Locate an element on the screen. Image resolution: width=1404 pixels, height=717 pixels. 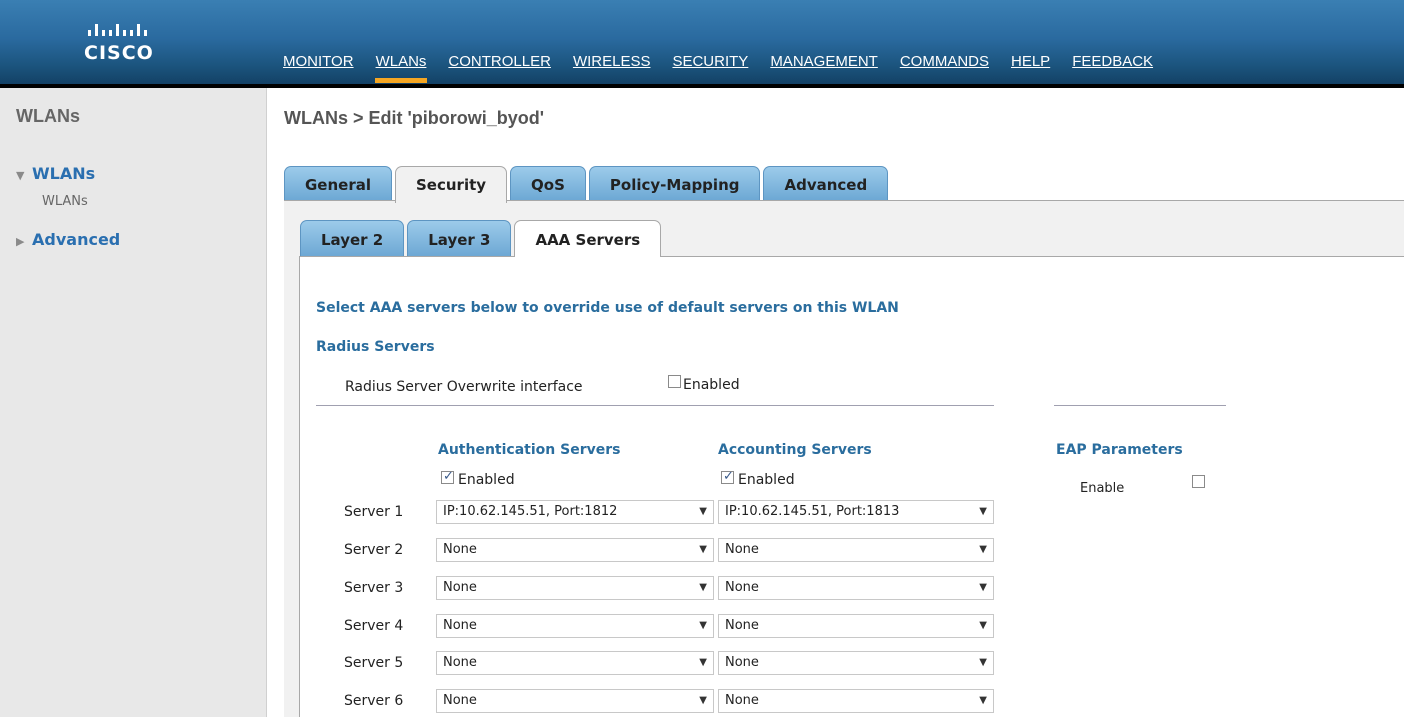
tab-security: Security is located at coordinates (451, 184).